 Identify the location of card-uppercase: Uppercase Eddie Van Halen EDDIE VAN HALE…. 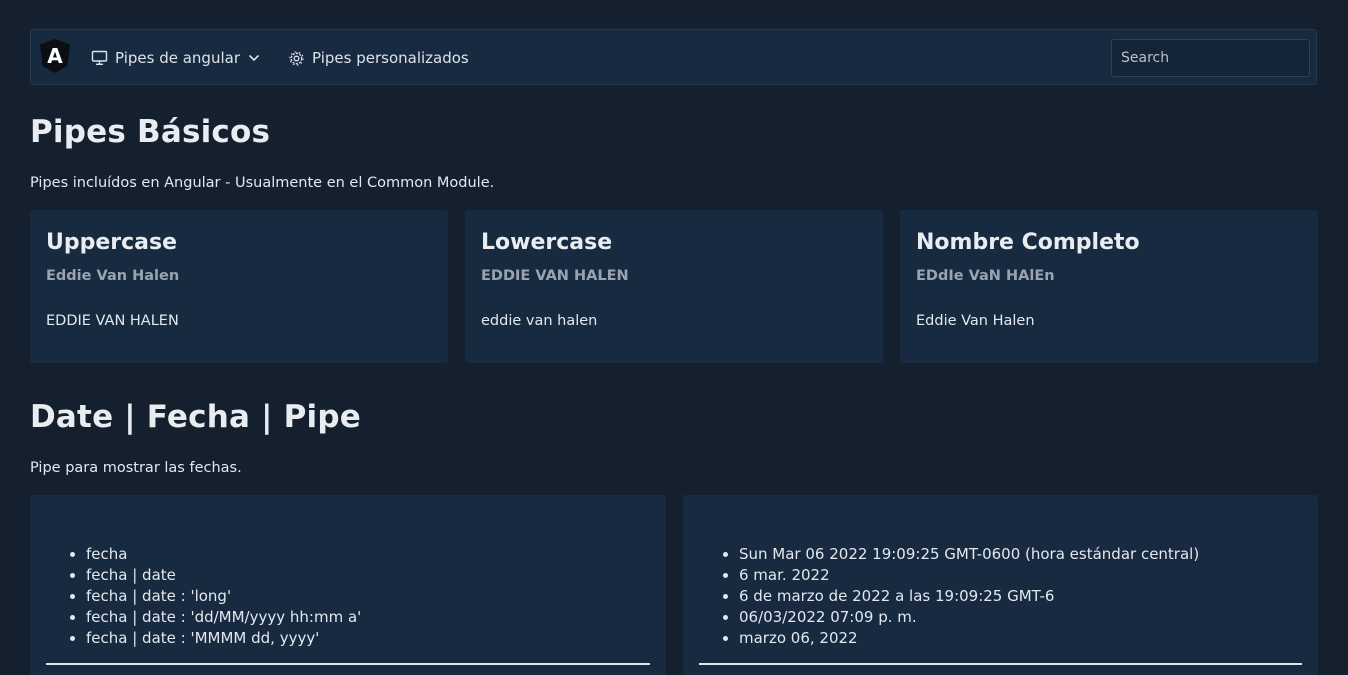
(239, 286).